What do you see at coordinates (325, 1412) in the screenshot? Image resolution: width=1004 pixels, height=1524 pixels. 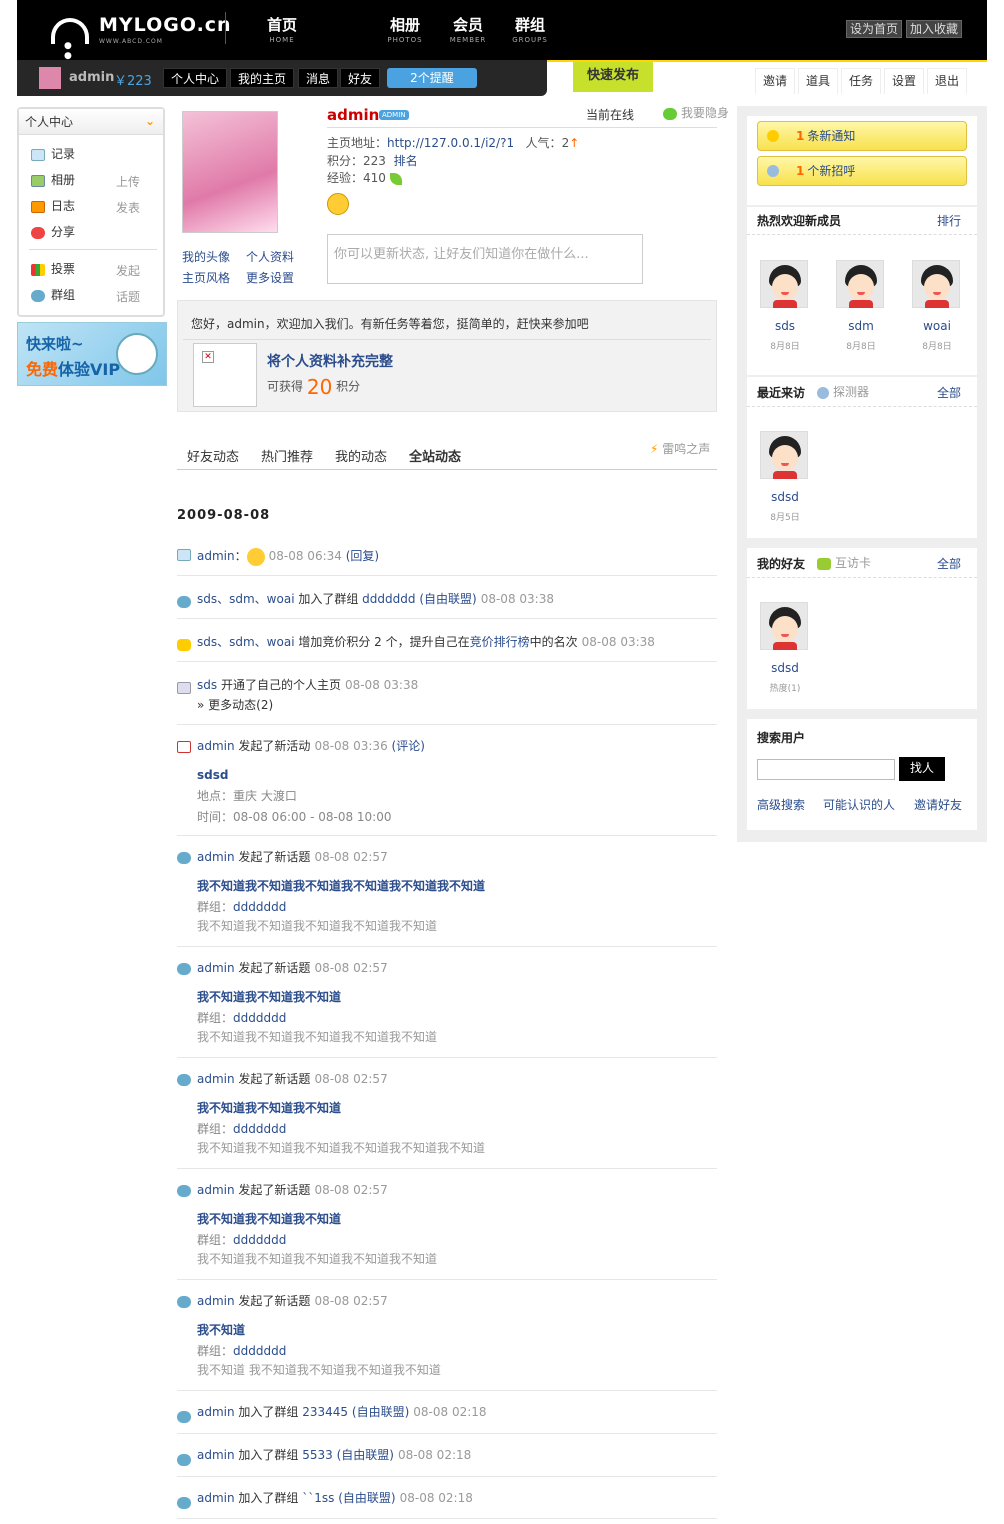 I see `group-link: 233445` at bounding box center [325, 1412].